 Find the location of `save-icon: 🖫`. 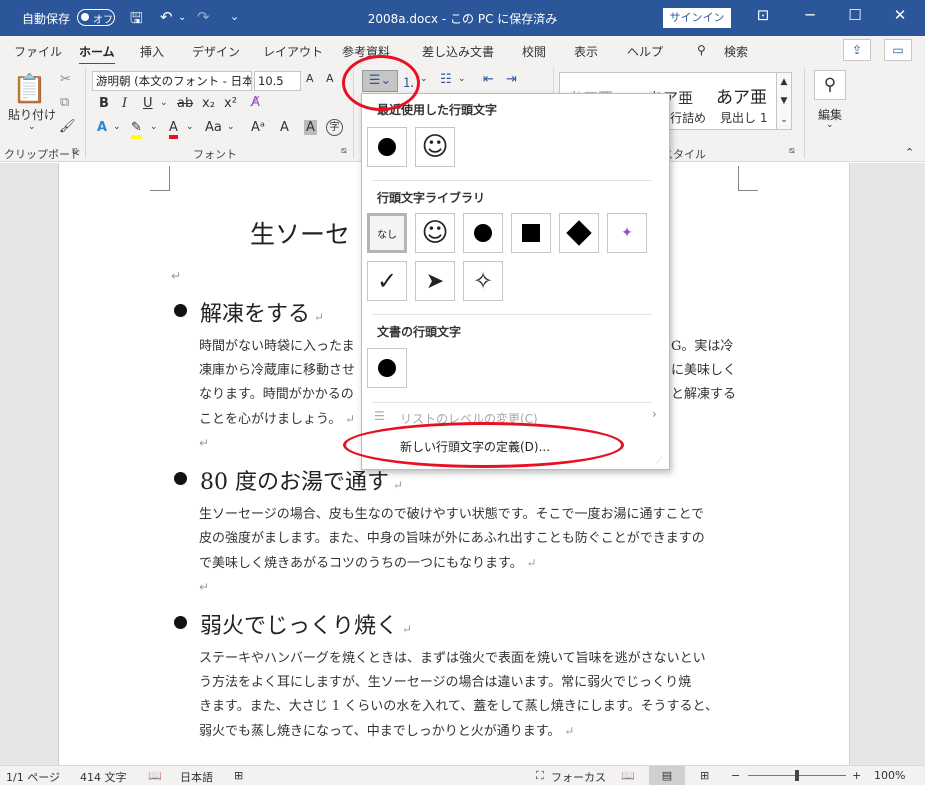

save-icon: 🖫 is located at coordinates (136, 20).